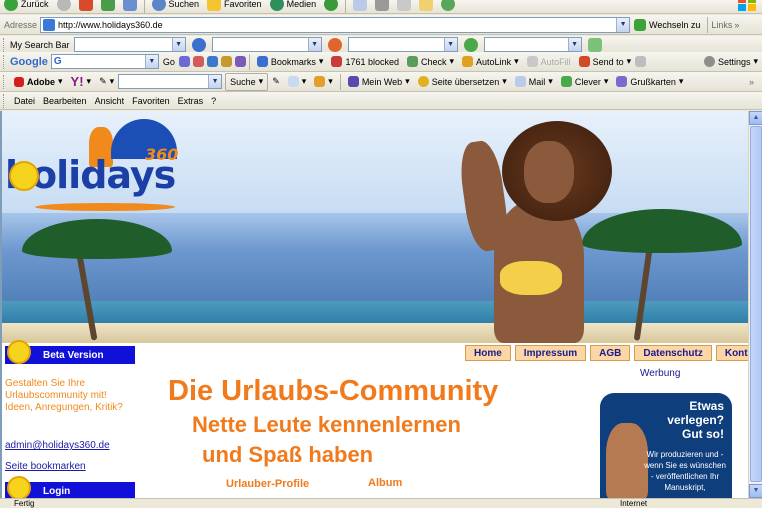 The width and height of the screenshot is (762, 508). What do you see at coordinates (104, 61) in the screenshot?
I see `google-search-input: G ▼` at bounding box center [104, 61].